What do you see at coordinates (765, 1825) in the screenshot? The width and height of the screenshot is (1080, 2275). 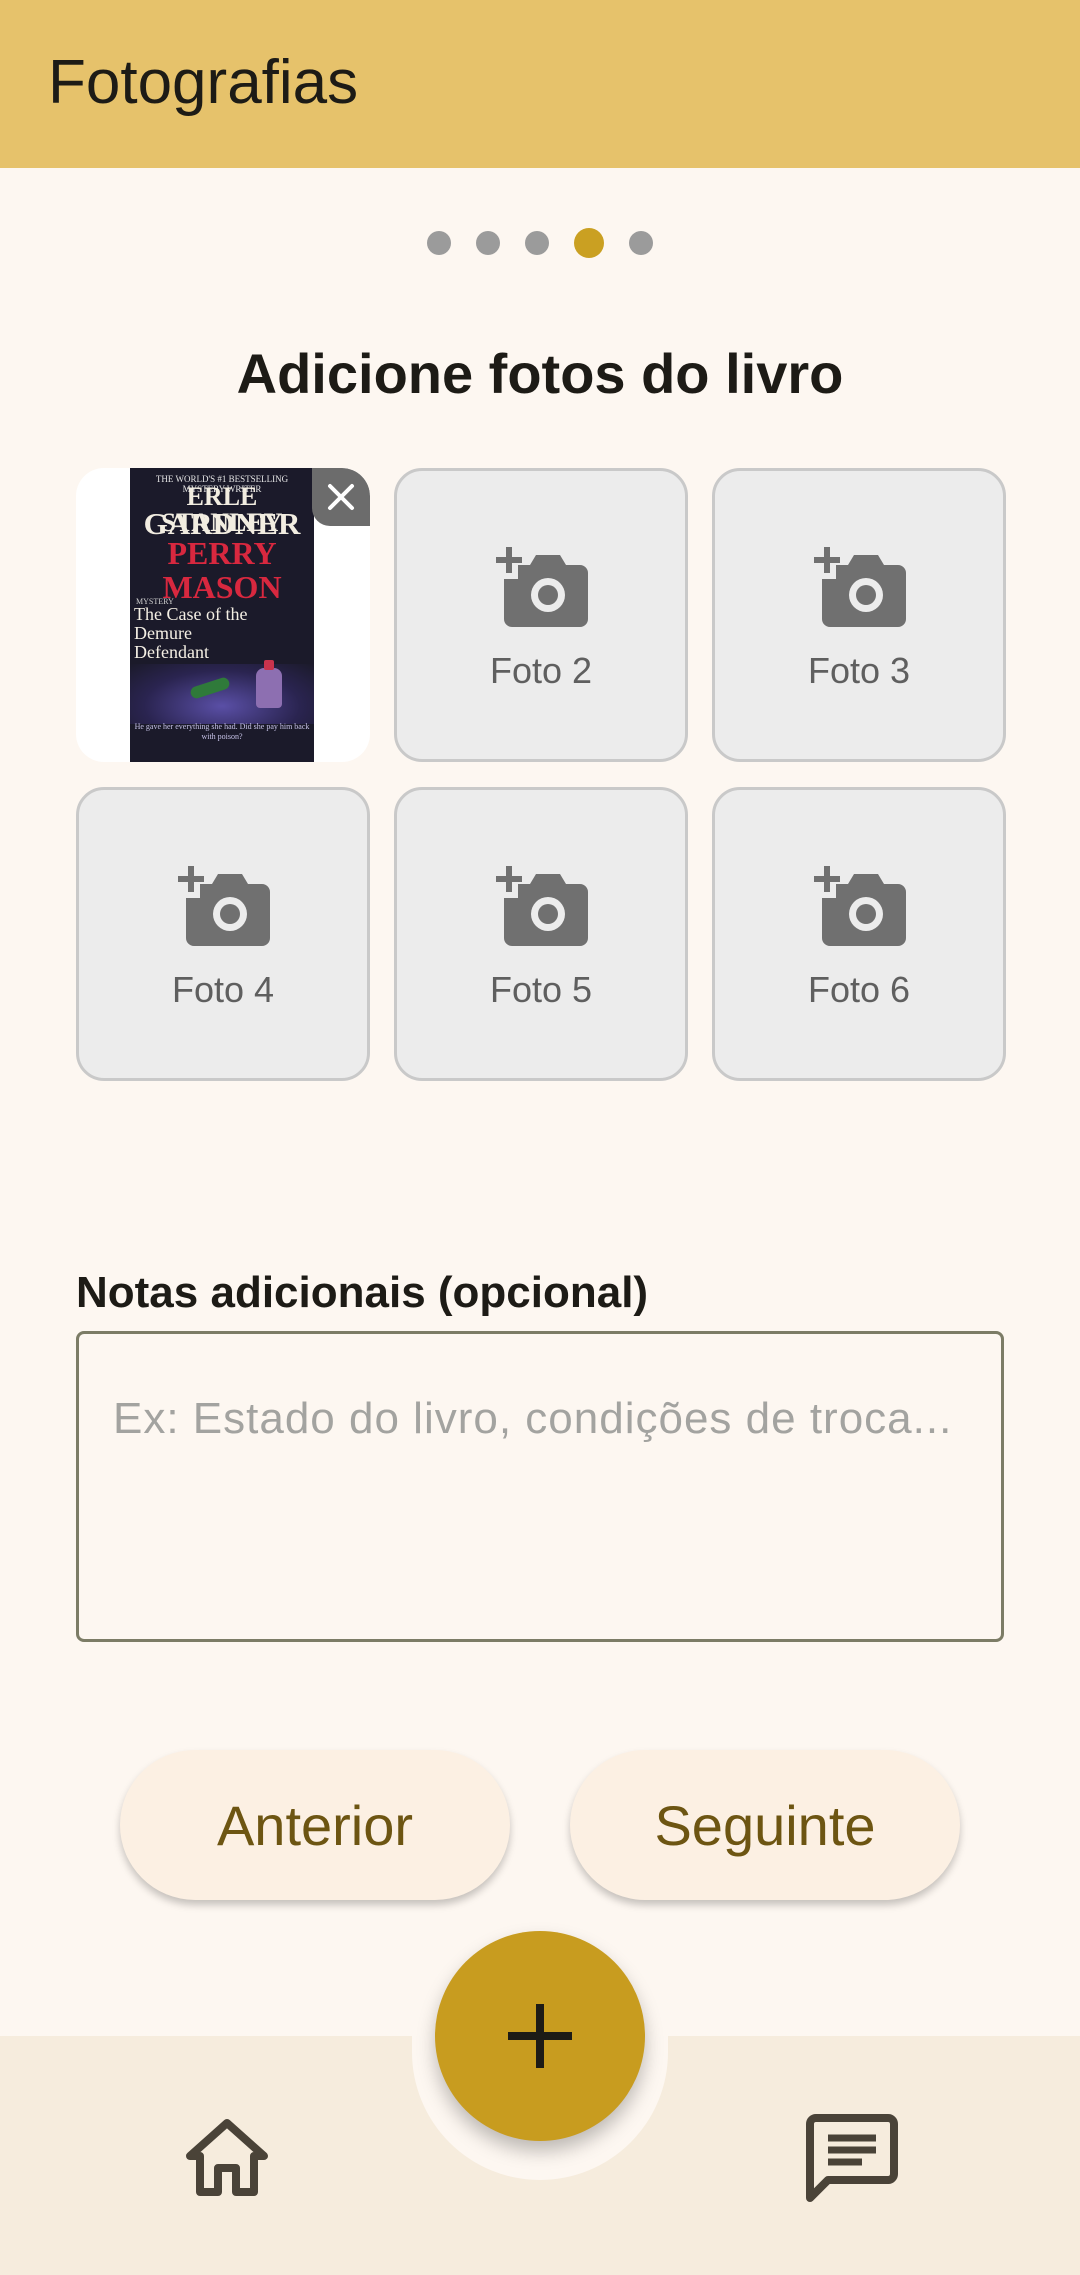 I see `next-button: Seguinte` at bounding box center [765, 1825].